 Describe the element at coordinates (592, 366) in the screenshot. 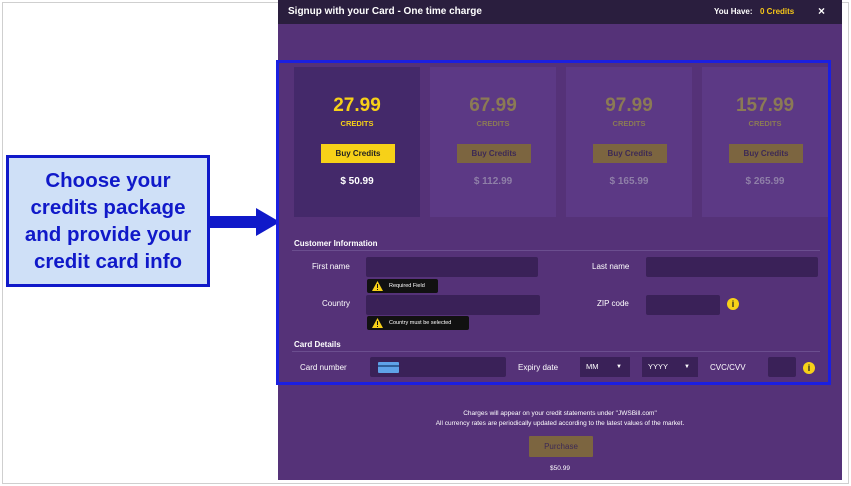

I see `expiry-month-value: MM` at that location.